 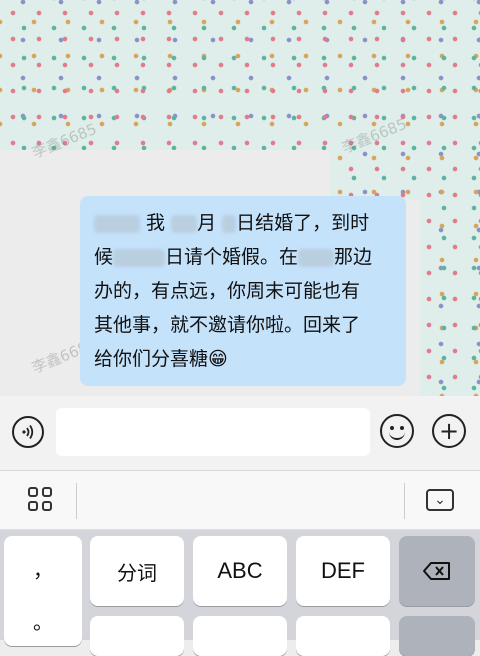 What do you see at coordinates (343, 571) in the screenshot?
I see `key-def: DEF` at bounding box center [343, 571].